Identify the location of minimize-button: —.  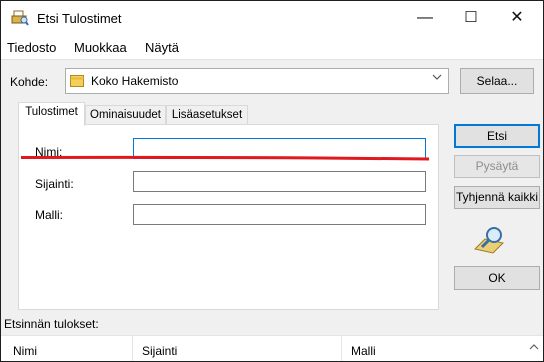
(425, 18).